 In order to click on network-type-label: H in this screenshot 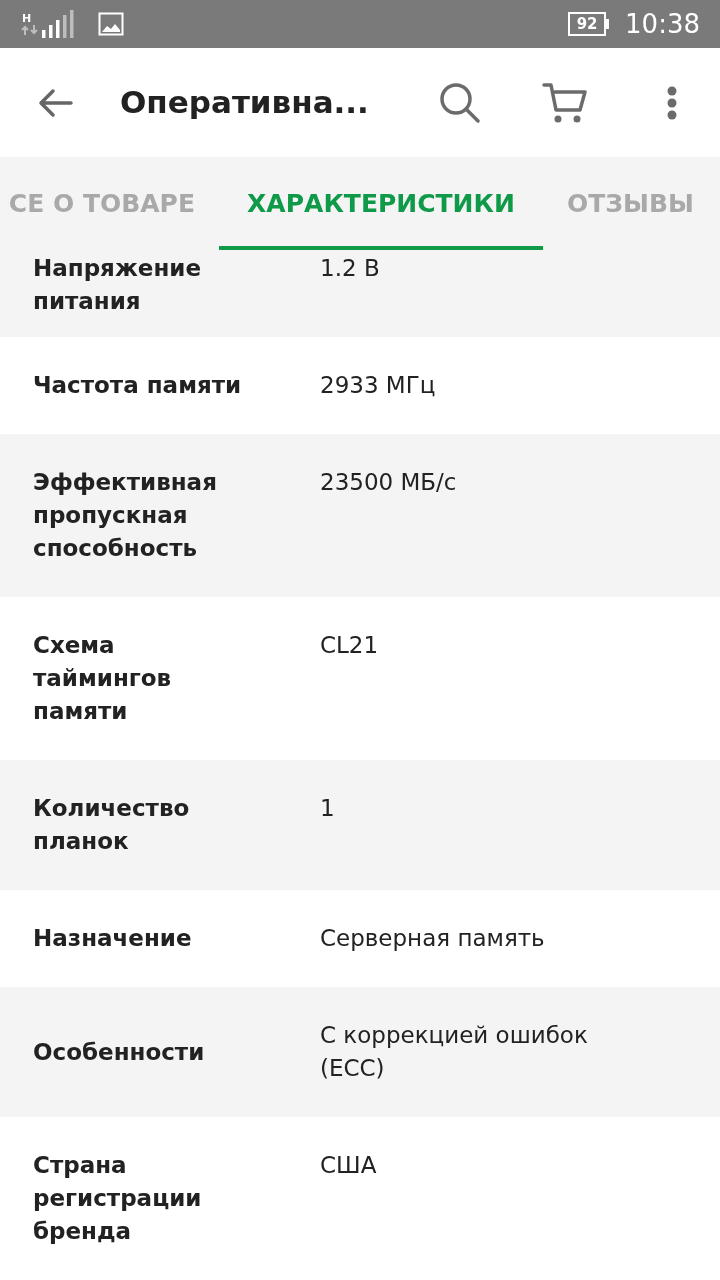, I will do `click(27, 18)`.